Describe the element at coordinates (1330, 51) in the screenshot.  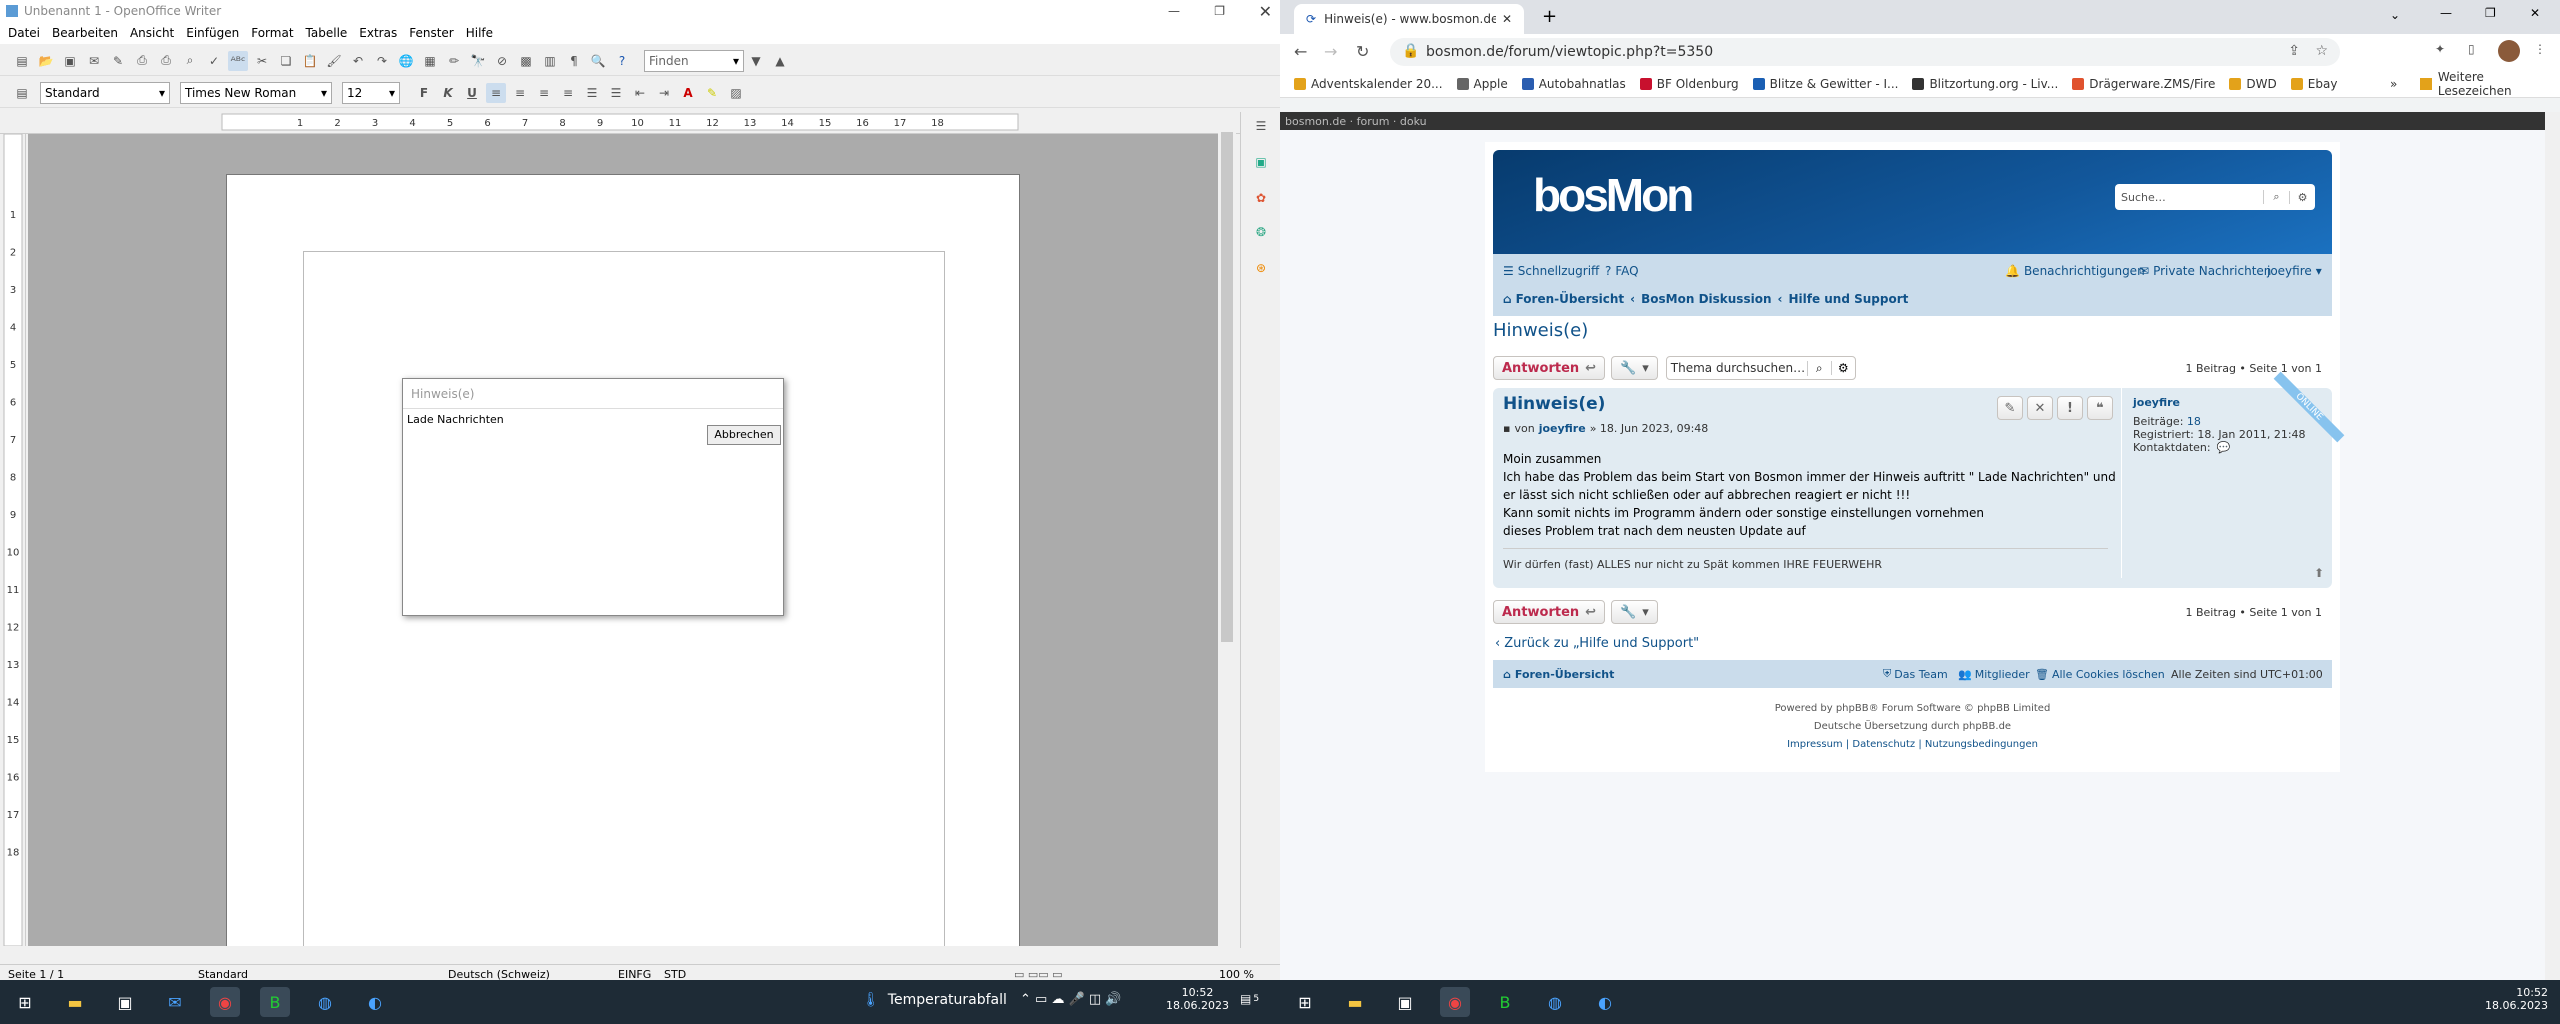
I see `forward-icon: →` at that location.